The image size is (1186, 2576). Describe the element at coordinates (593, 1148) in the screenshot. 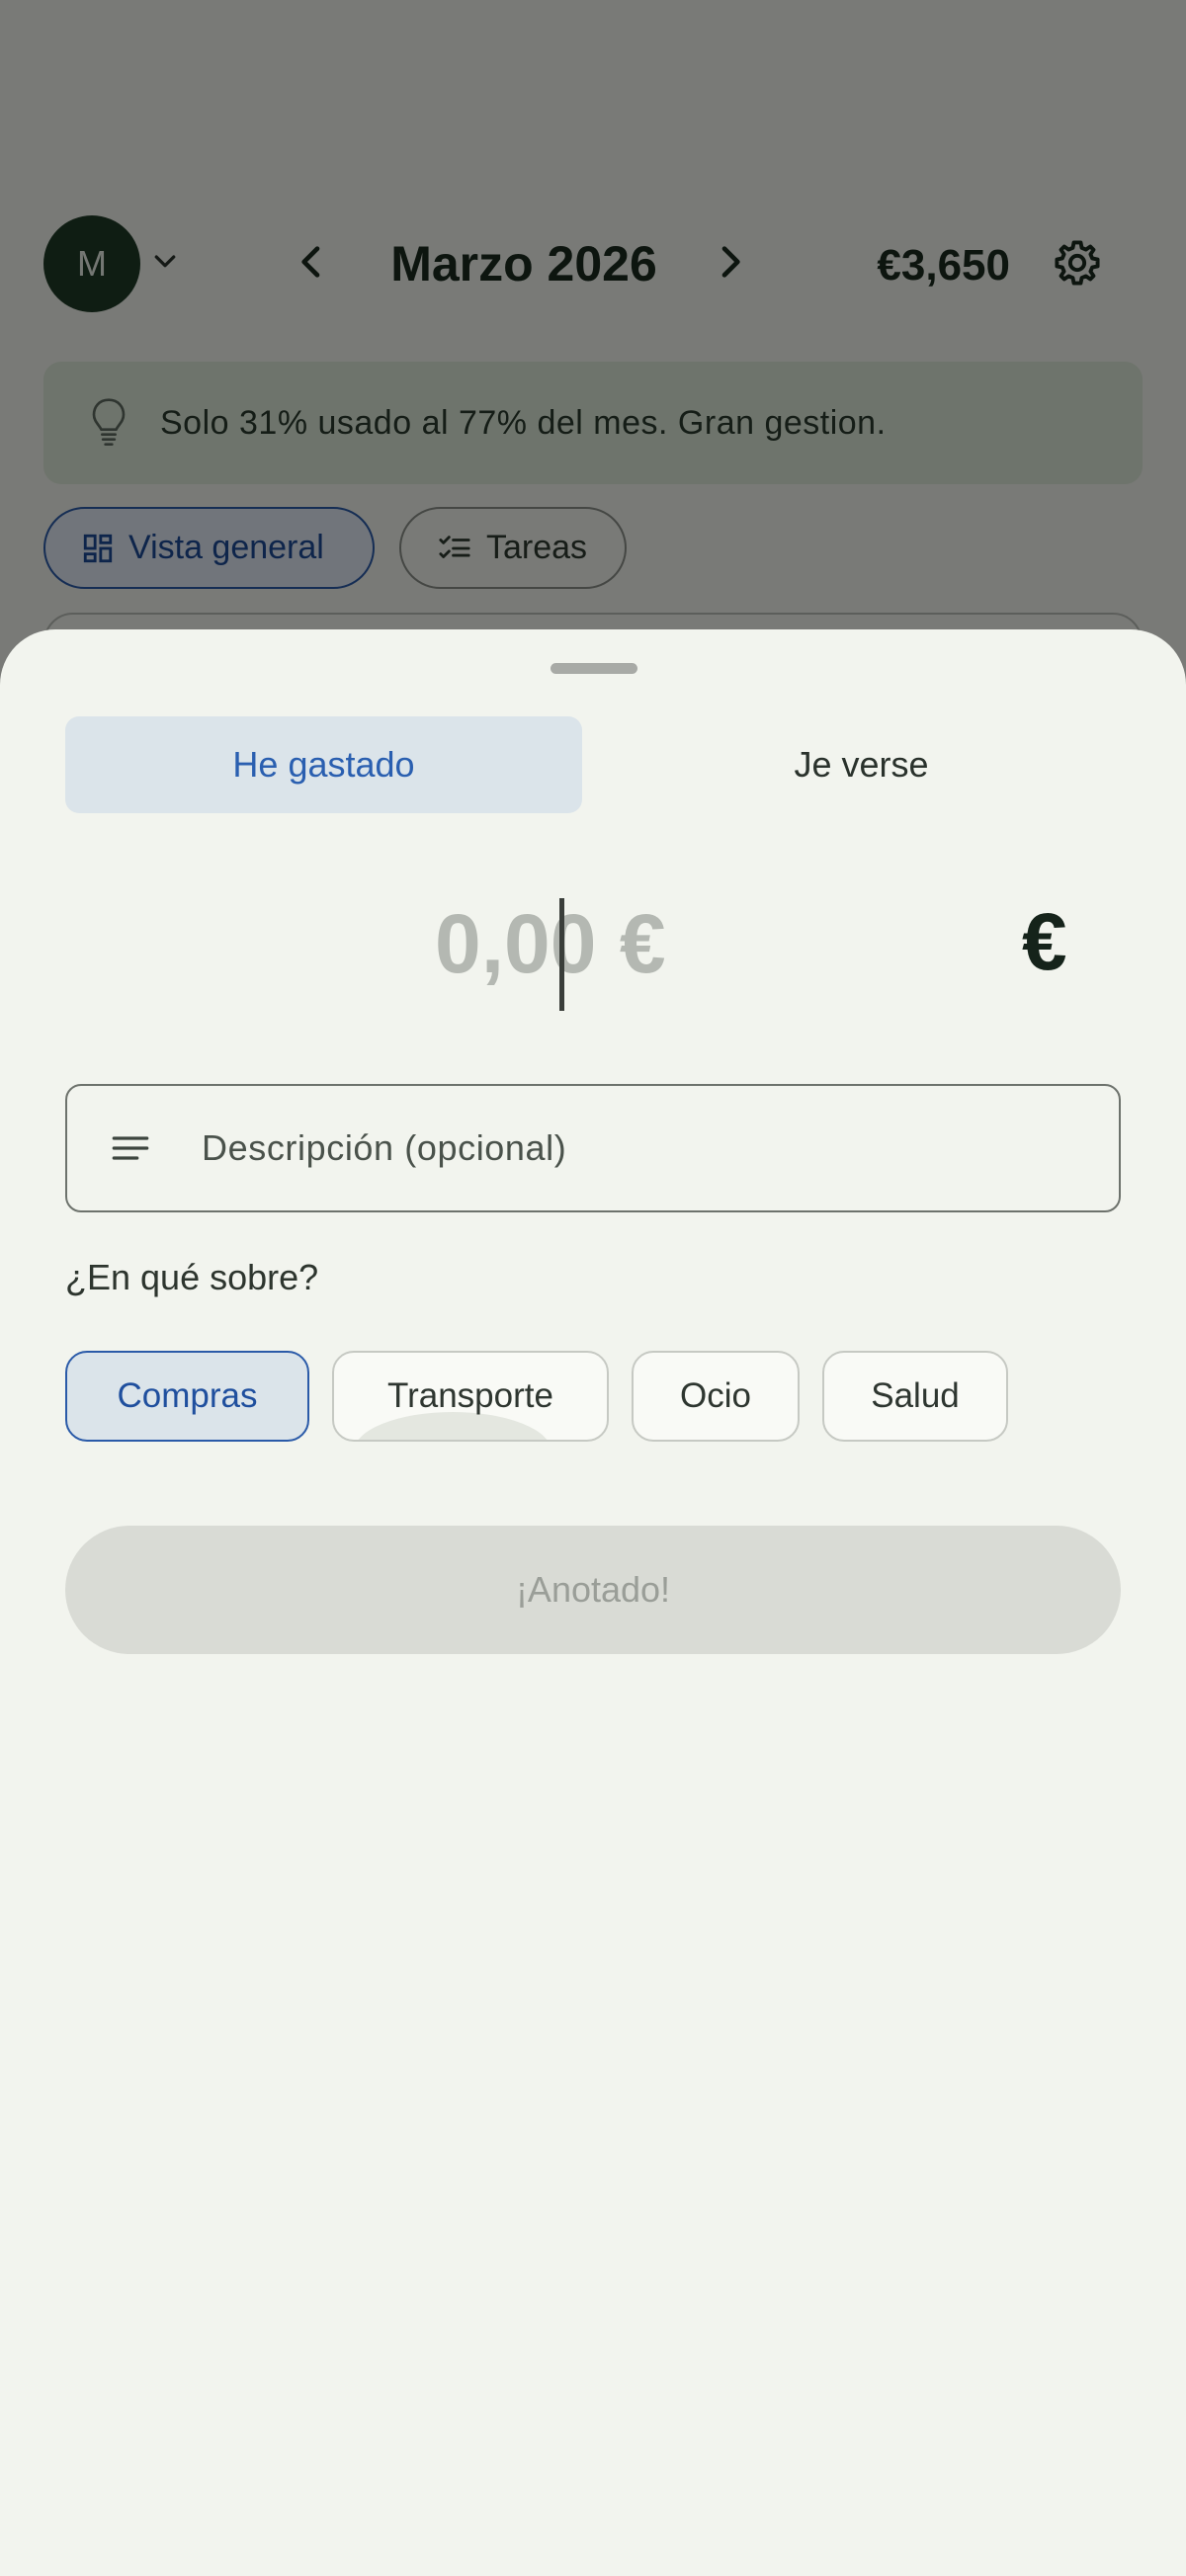

I see `description-field: Descripción (opcional)` at that location.